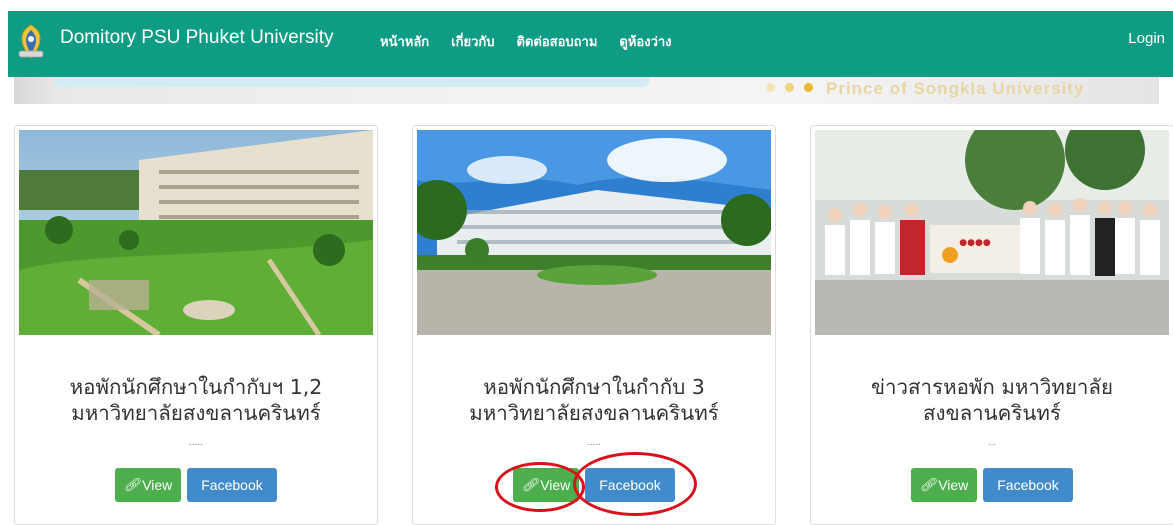 The image size is (1173, 525). Describe the element at coordinates (1146, 38) in the screenshot. I see `login-link: Login` at that location.